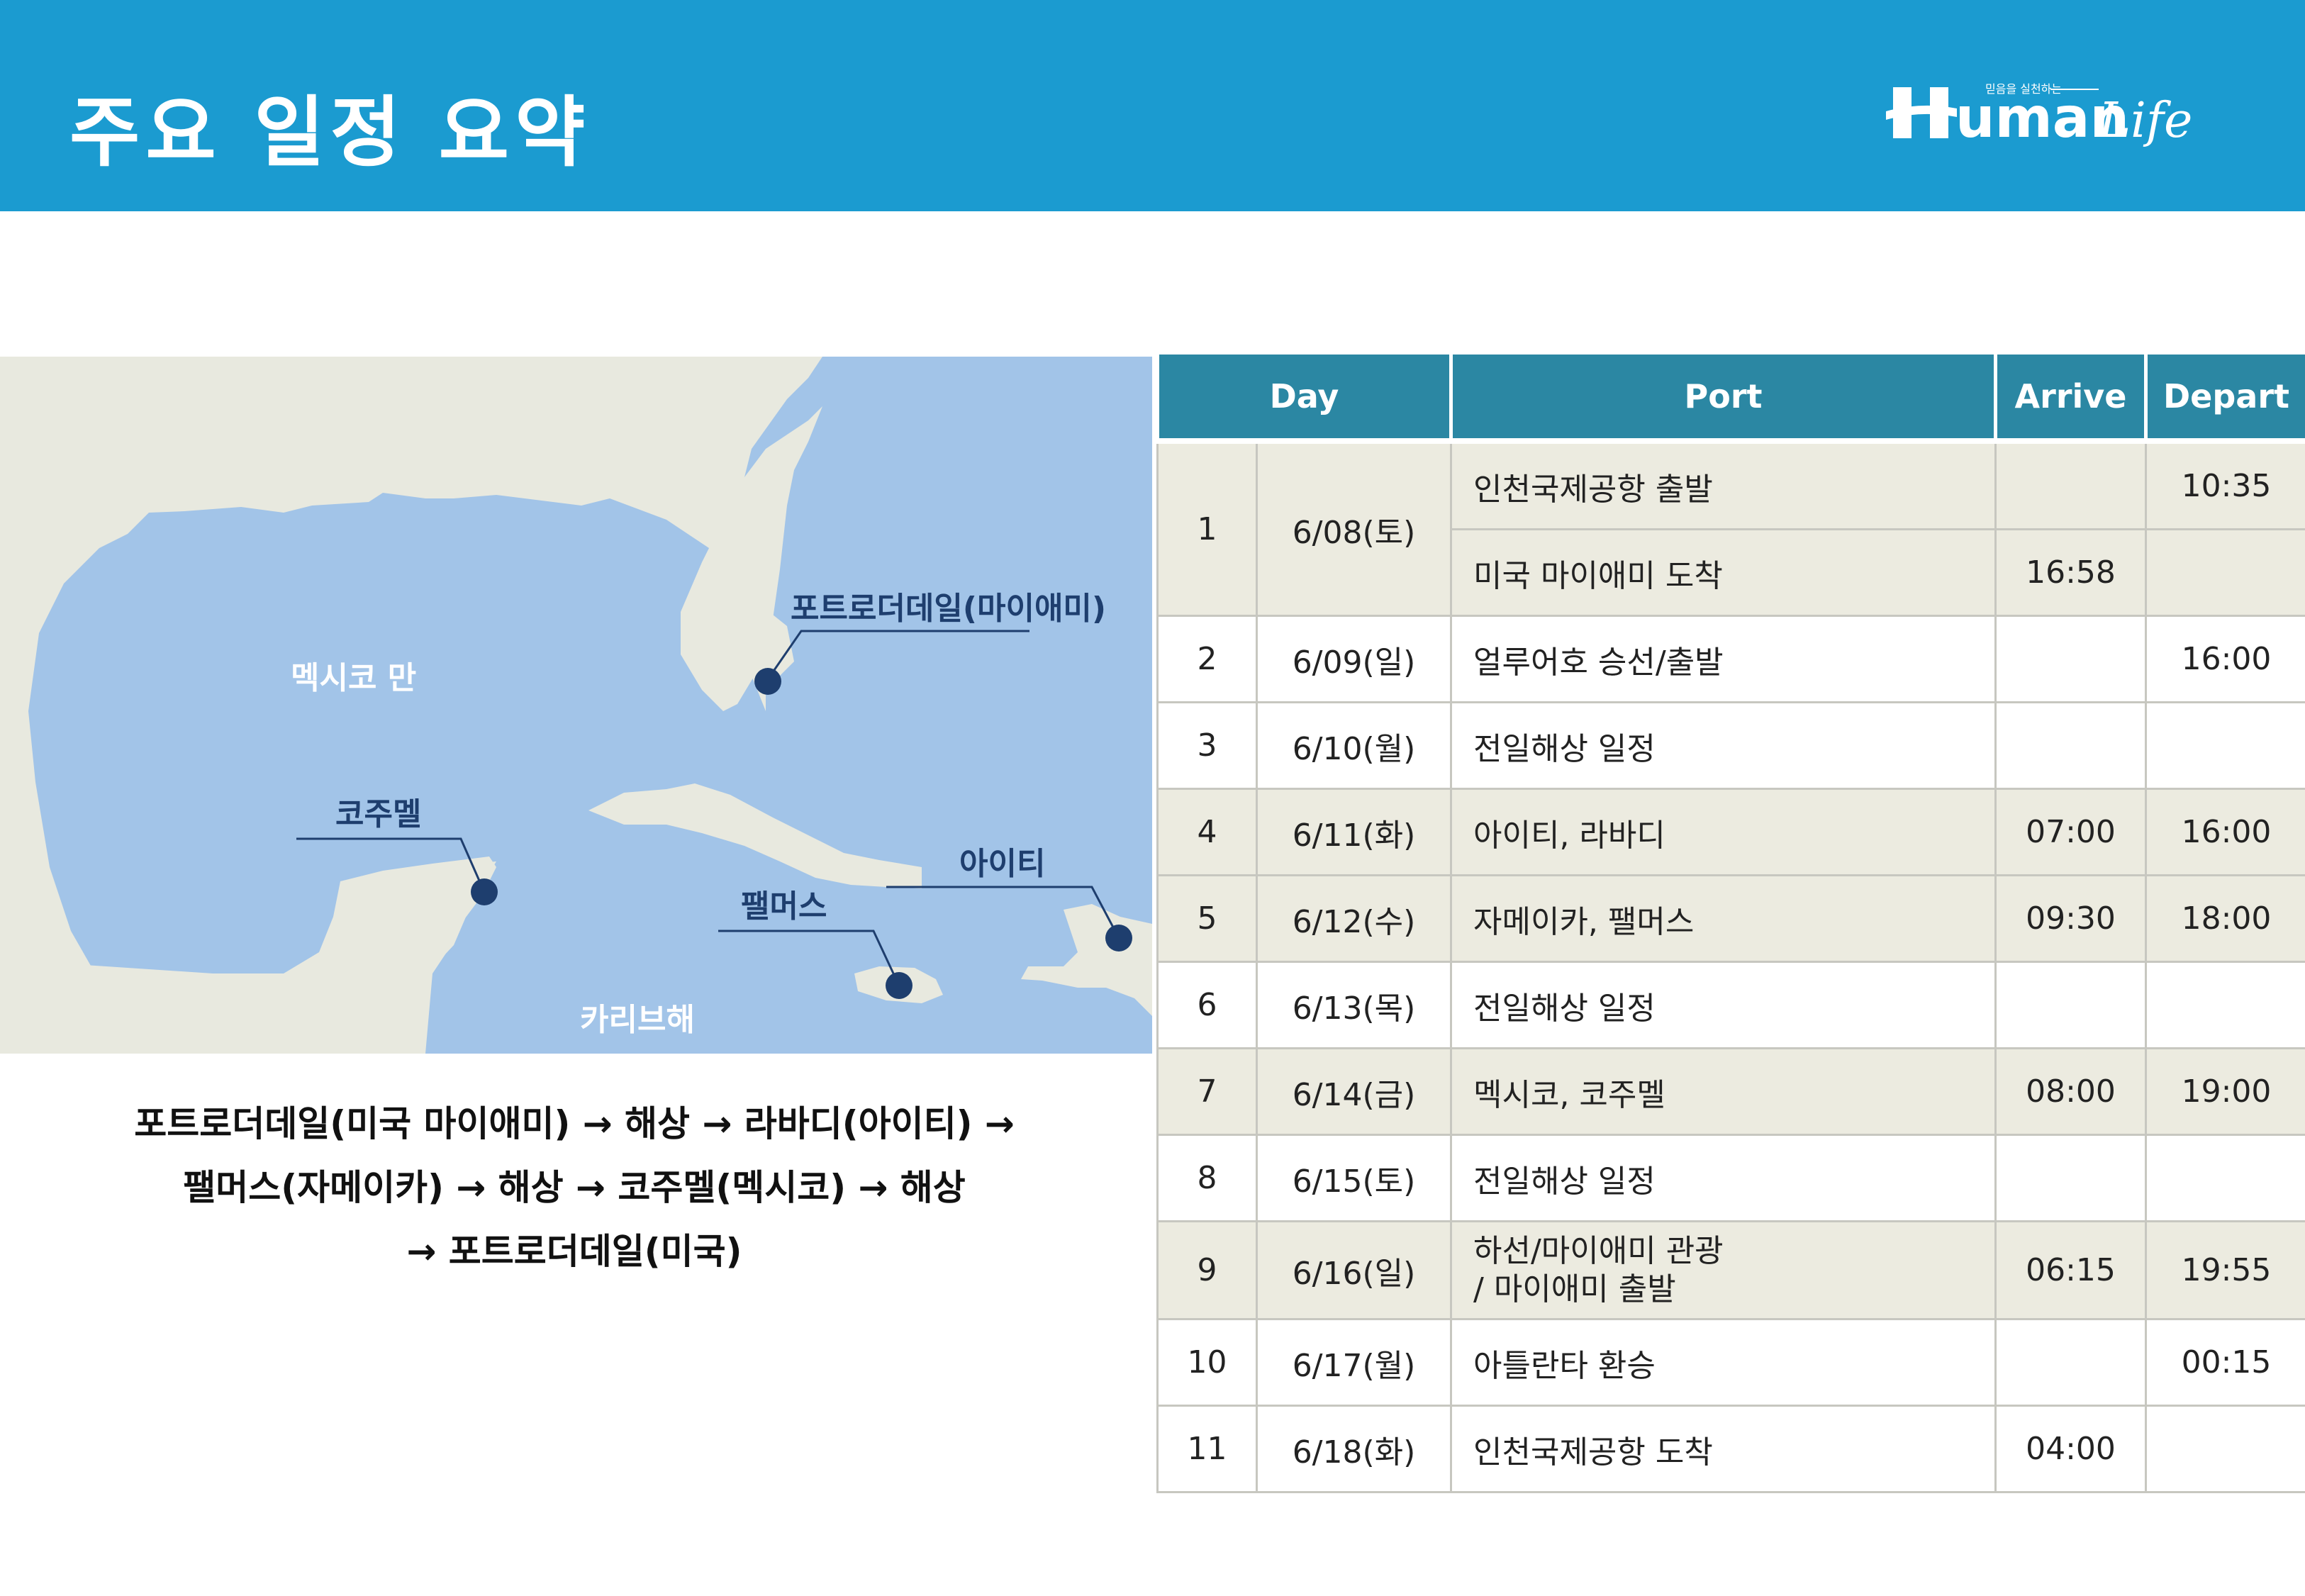 The height and width of the screenshot is (1596, 2305). What do you see at coordinates (2071, 1449) in the screenshot?
I see `cell-arrive: 04:00` at bounding box center [2071, 1449].